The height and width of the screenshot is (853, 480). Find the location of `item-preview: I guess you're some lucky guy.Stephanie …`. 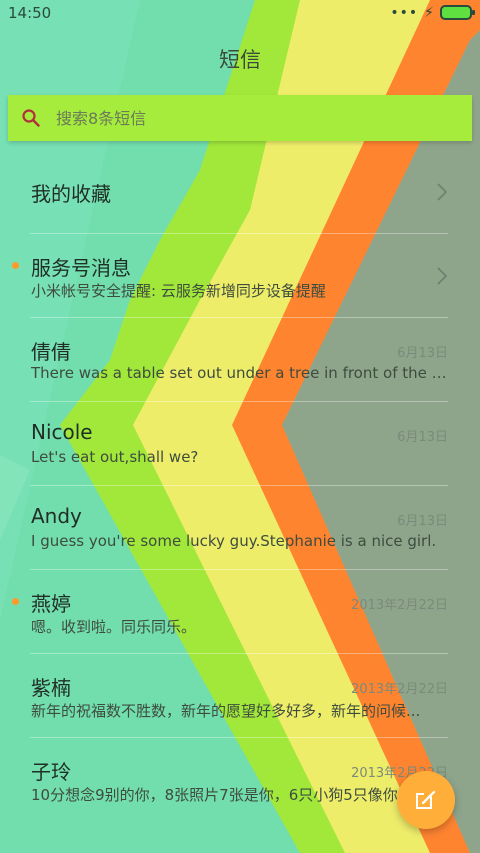

item-preview: I guess you're some lucky guy.Stephanie … is located at coordinates (234, 541).